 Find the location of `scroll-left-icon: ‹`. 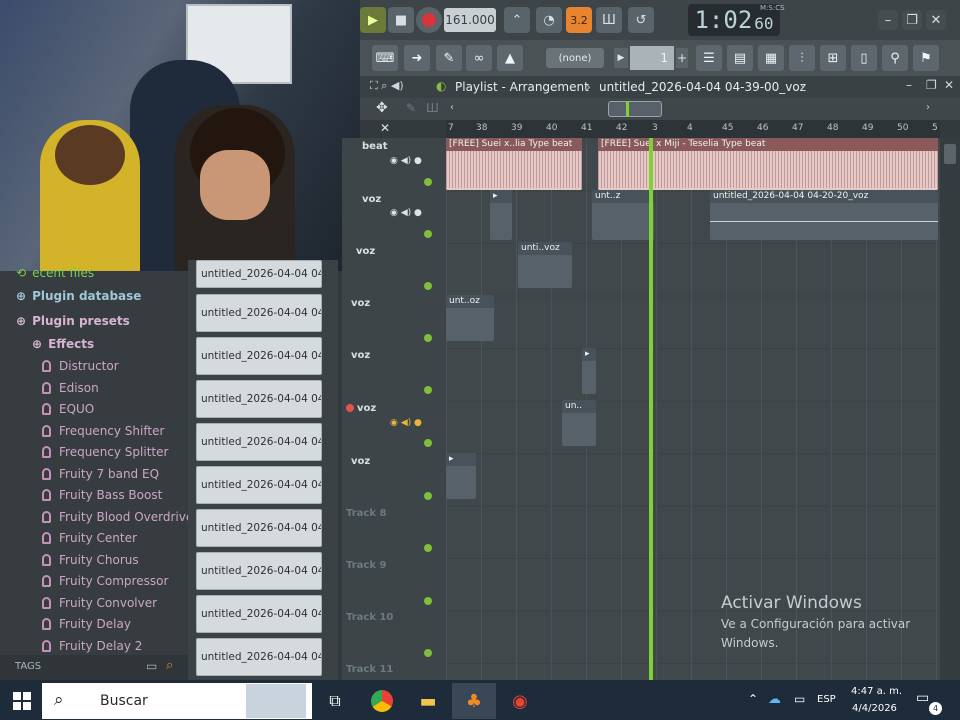

scroll-left-icon: ‹ is located at coordinates (452, 107).